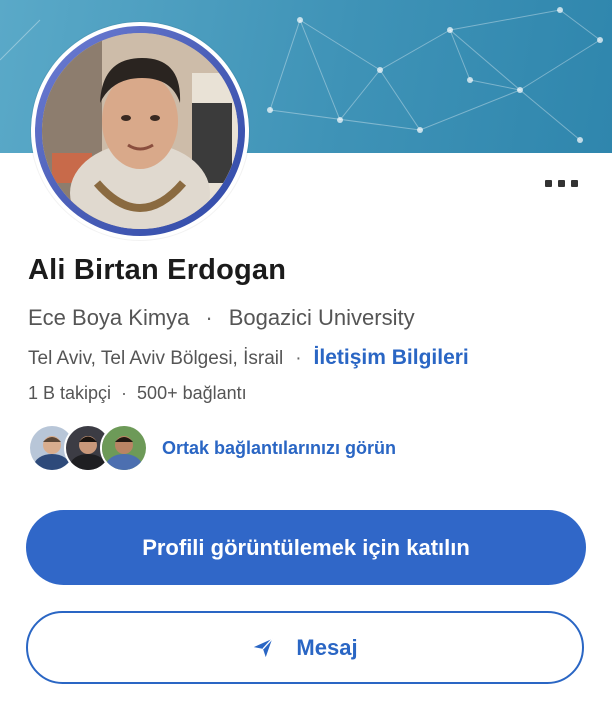 The width and height of the screenshot is (612, 709). I want to click on mutual-connections-link: Ortak bağlantılarınızı görün, so click(279, 448).